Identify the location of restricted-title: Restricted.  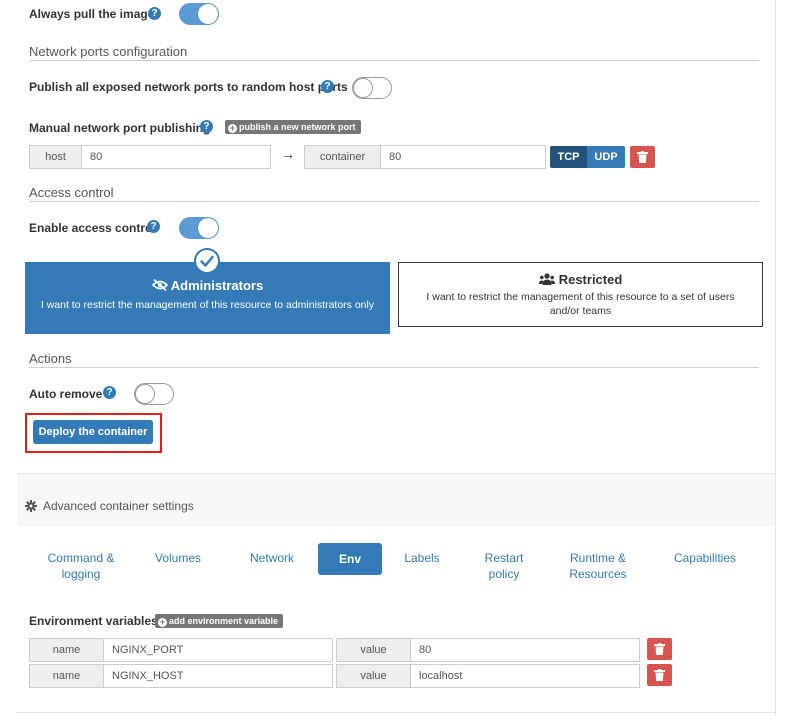
(590, 279).